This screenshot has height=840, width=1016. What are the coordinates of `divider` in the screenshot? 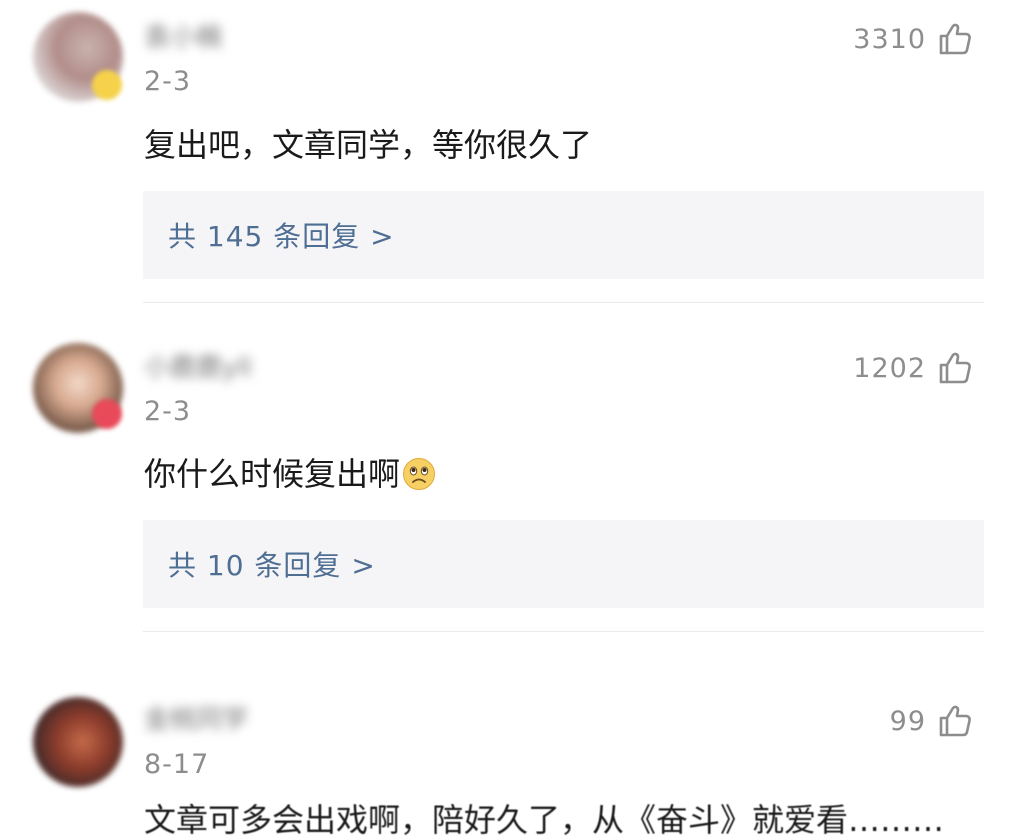 It's located at (563, 631).